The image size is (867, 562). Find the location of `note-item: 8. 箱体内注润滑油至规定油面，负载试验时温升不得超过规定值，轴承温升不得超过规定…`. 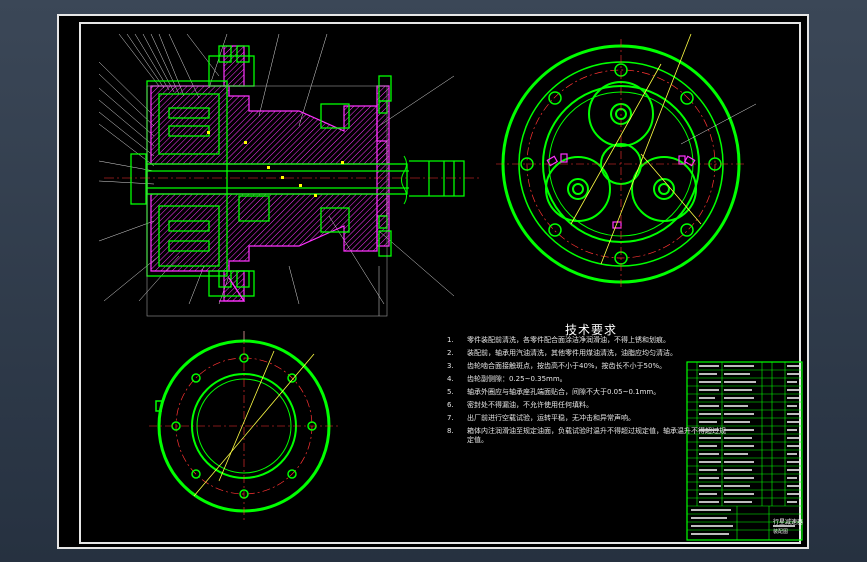

note-item: 8. 箱体内注润滑油至规定油面，负载试验时温升不得超过规定值，轴承温升不得超过规定… is located at coordinates (586, 435).